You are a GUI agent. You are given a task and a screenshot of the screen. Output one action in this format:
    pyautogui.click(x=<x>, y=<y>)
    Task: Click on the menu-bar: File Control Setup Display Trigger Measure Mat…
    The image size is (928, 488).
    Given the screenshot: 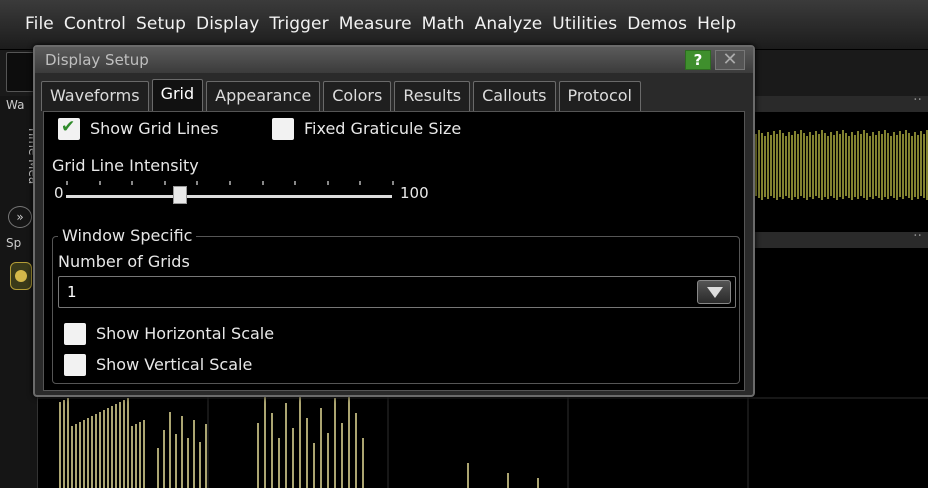 What is the action you would take?
    pyautogui.click(x=464, y=25)
    